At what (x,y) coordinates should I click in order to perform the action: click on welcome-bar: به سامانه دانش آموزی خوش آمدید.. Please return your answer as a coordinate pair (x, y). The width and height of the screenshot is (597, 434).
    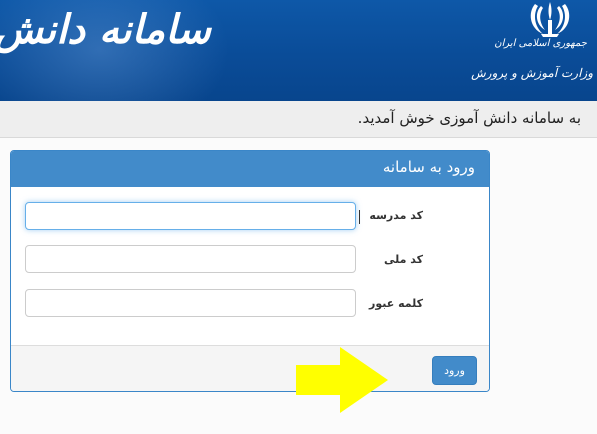
    Looking at the image, I should click on (298, 119).